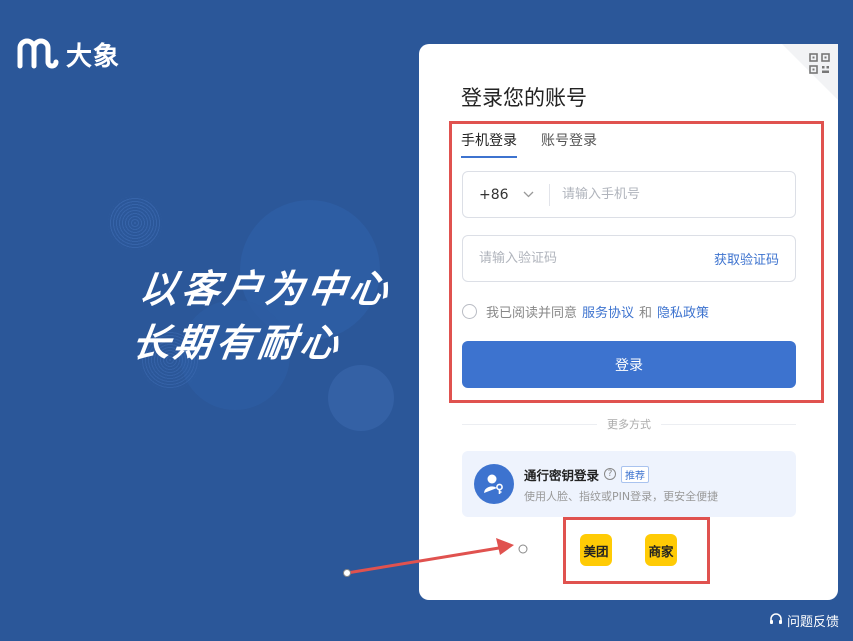 This screenshot has height=641, width=853. I want to click on slogan-line-2: 长期有耐心, so click(237, 342).